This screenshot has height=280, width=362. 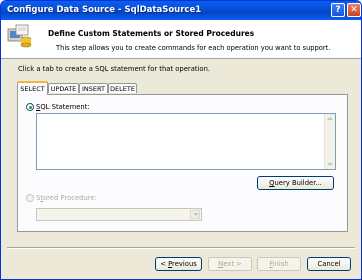 What do you see at coordinates (30, 198) in the screenshot?
I see `stored-procedure-radio` at bounding box center [30, 198].